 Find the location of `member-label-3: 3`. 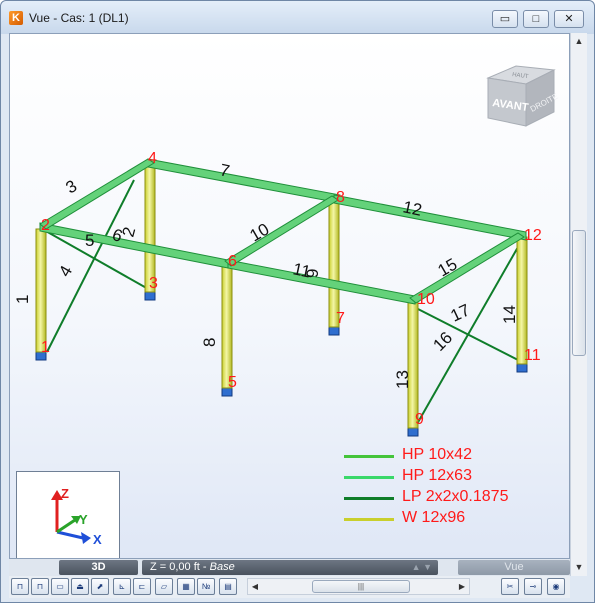

member-label-3: 3 is located at coordinates (72, 186).